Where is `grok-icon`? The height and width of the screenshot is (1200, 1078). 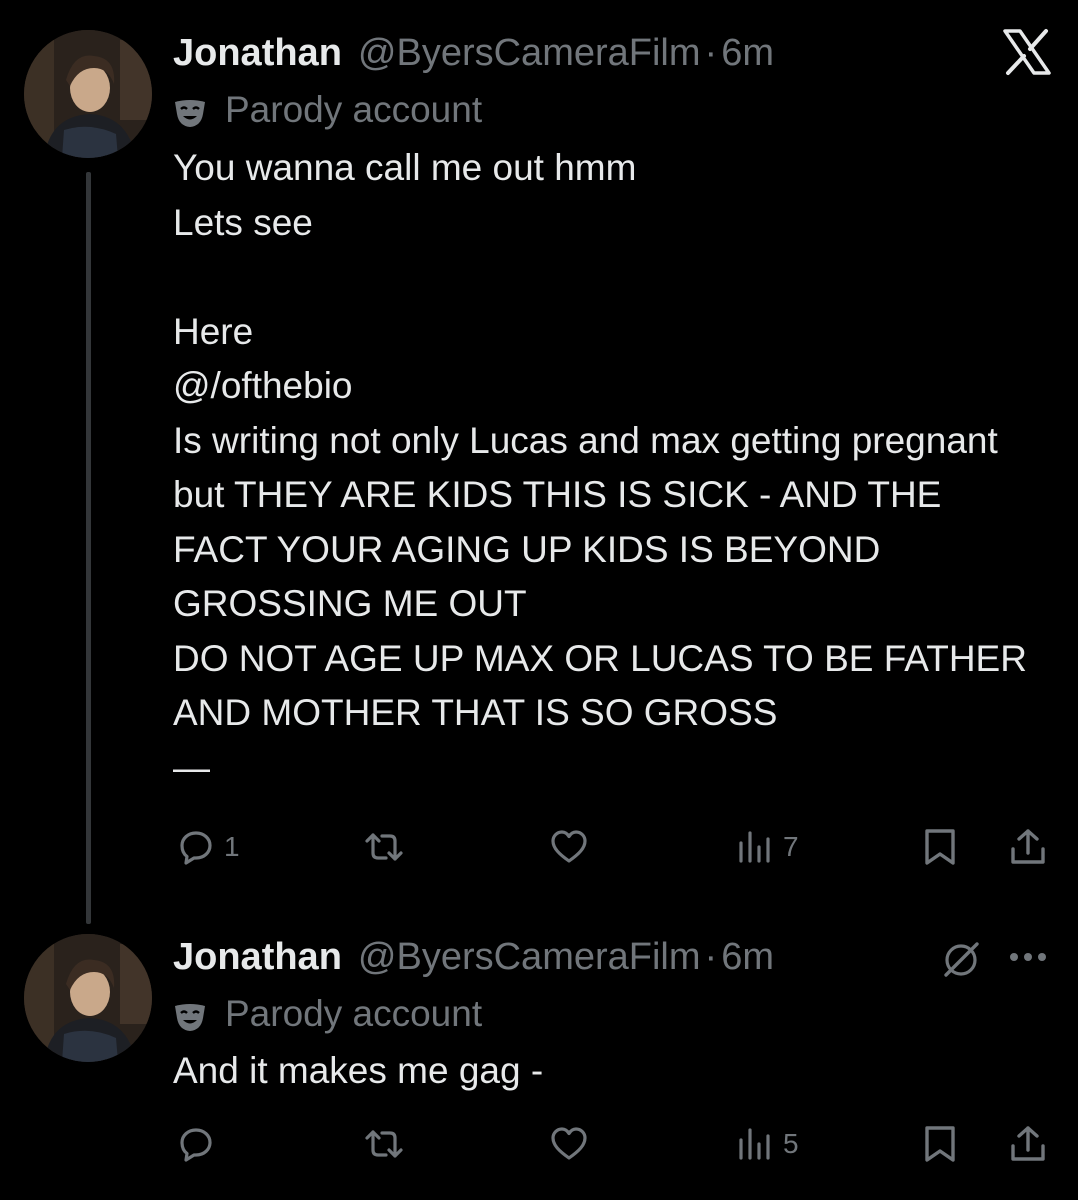 grok-icon is located at coordinates (961, 959).